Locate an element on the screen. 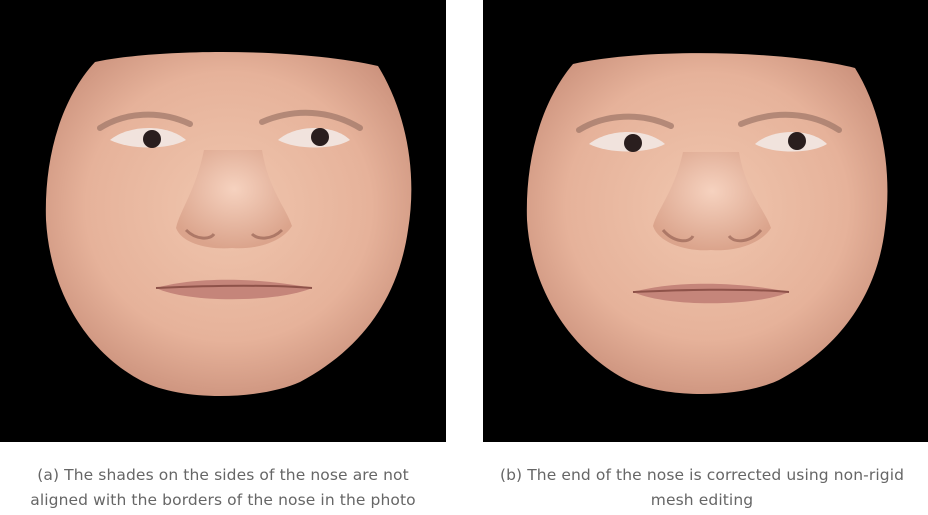  caption-b-line-2: mesh editing is located at coordinates (702, 500).